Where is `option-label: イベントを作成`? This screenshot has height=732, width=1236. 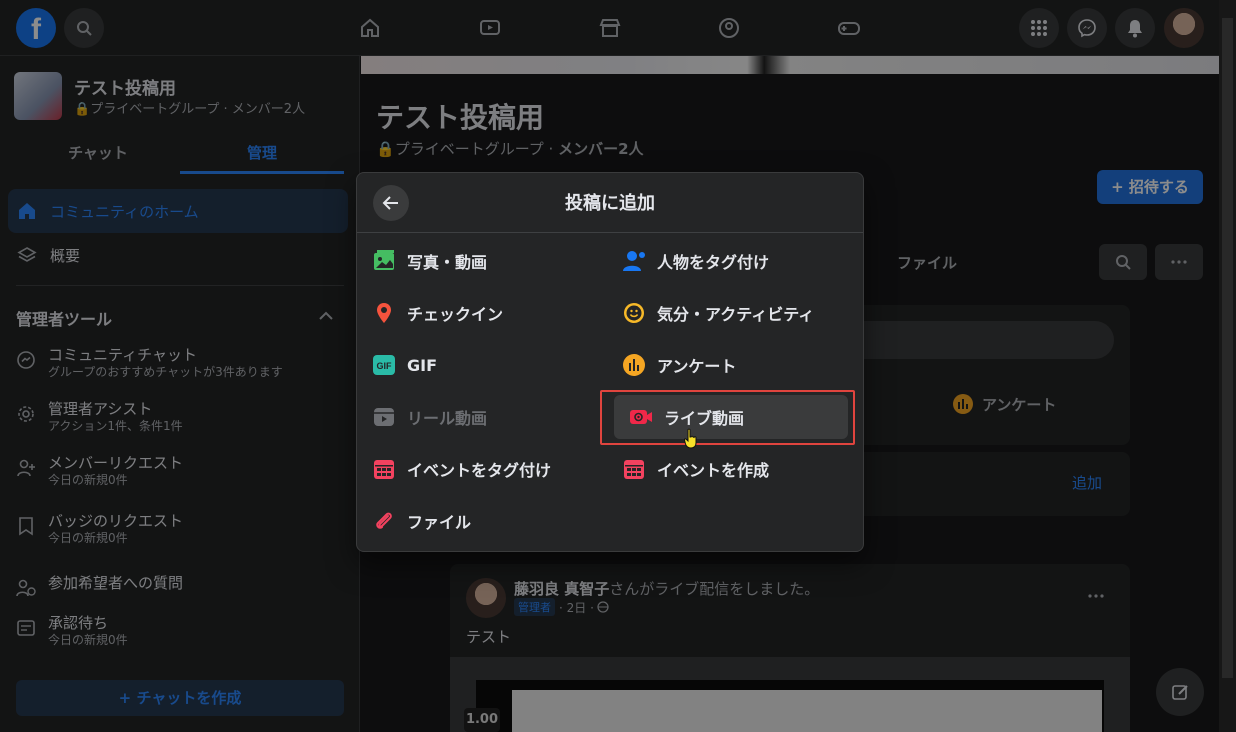
option-label: イベントを作成 is located at coordinates (713, 470).